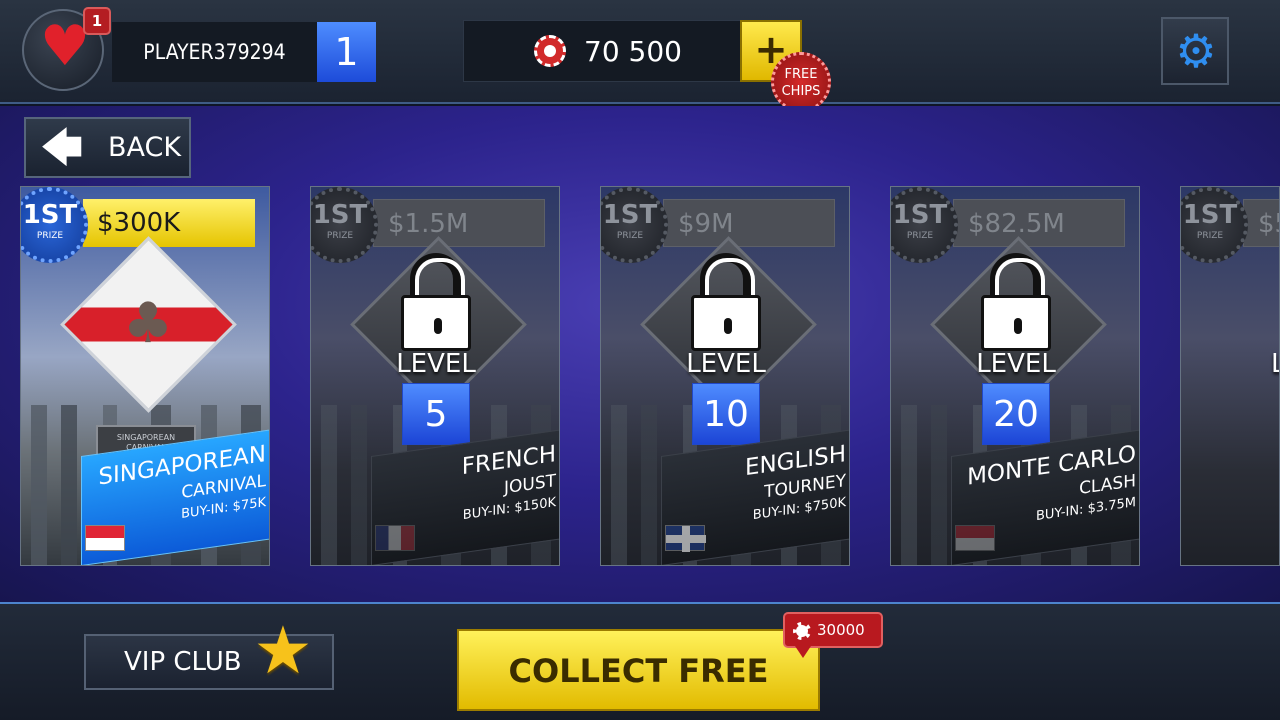  Describe the element at coordinates (726, 414) in the screenshot. I see `required-level: 10` at that location.